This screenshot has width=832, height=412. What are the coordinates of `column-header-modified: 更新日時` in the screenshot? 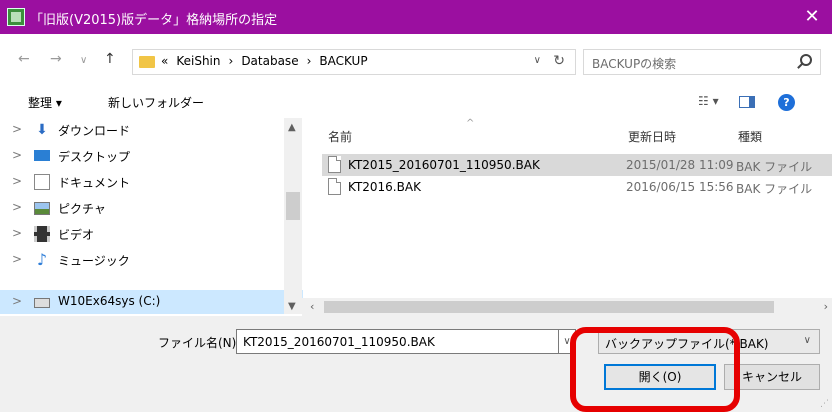 It's located at (652, 136).